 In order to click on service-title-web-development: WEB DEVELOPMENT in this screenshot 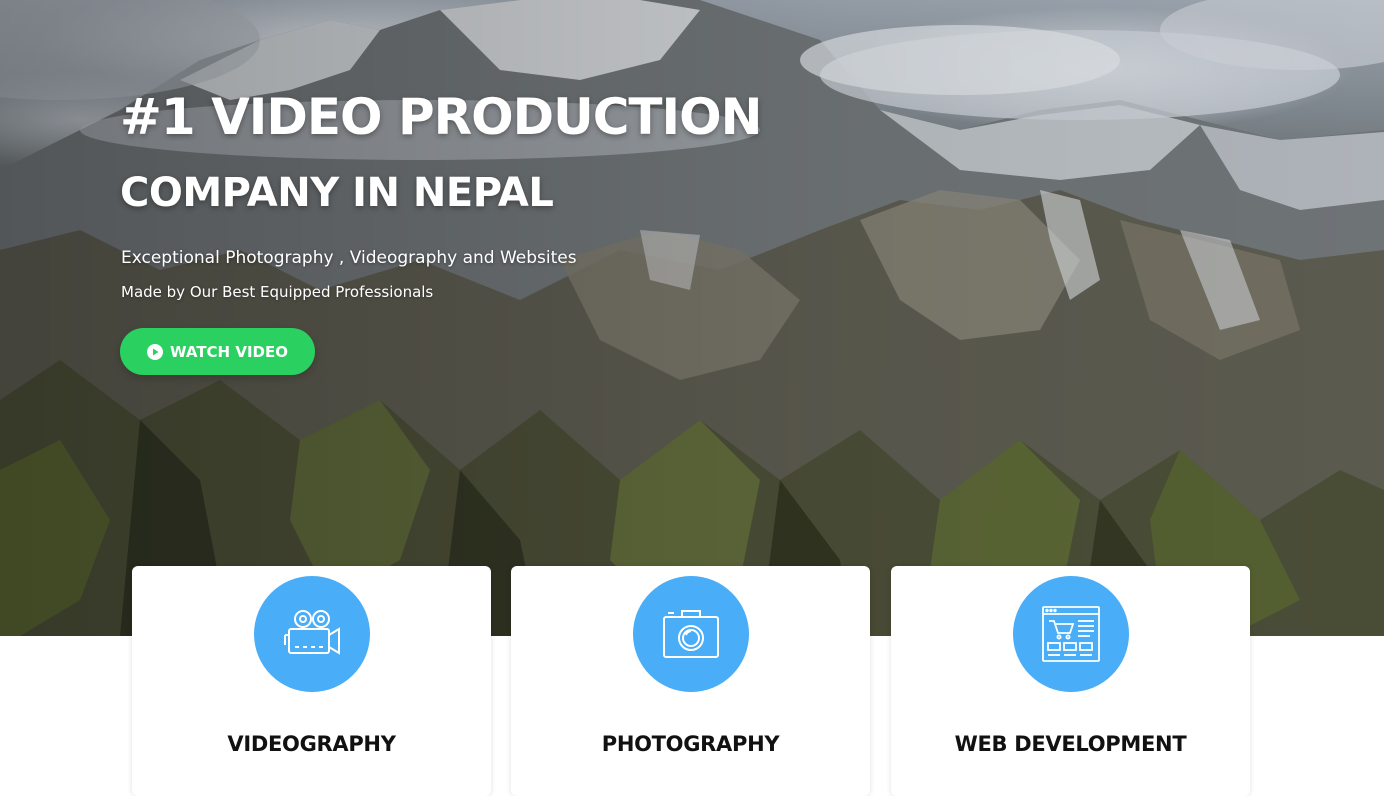, I will do `click(1070, 744)`.